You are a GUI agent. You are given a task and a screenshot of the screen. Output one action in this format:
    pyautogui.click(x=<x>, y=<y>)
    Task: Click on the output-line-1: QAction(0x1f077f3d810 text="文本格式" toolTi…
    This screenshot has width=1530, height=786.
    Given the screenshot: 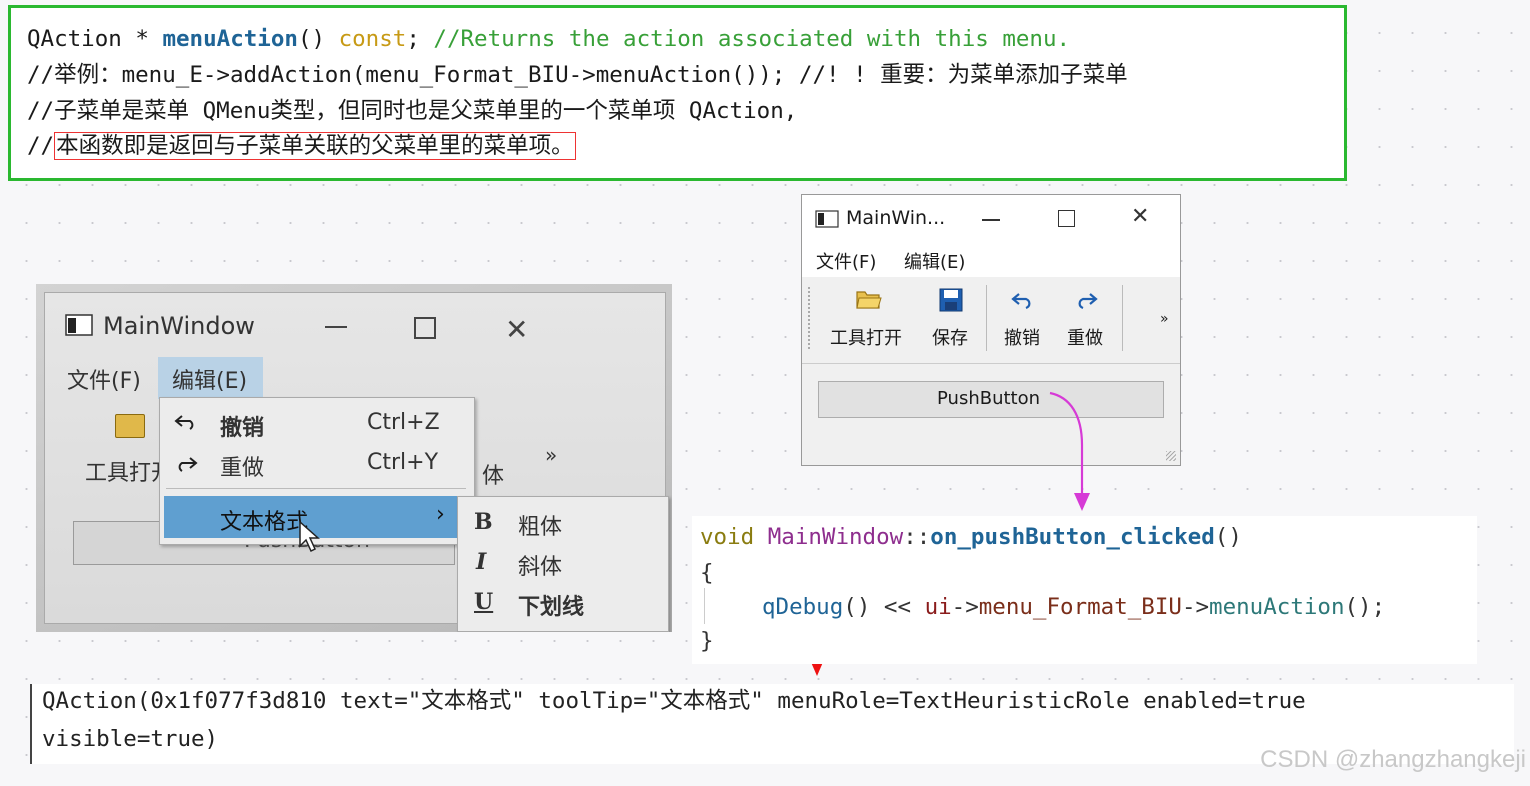 What is the action you would take?
    pyautogui.click(x=674, y=701)
    